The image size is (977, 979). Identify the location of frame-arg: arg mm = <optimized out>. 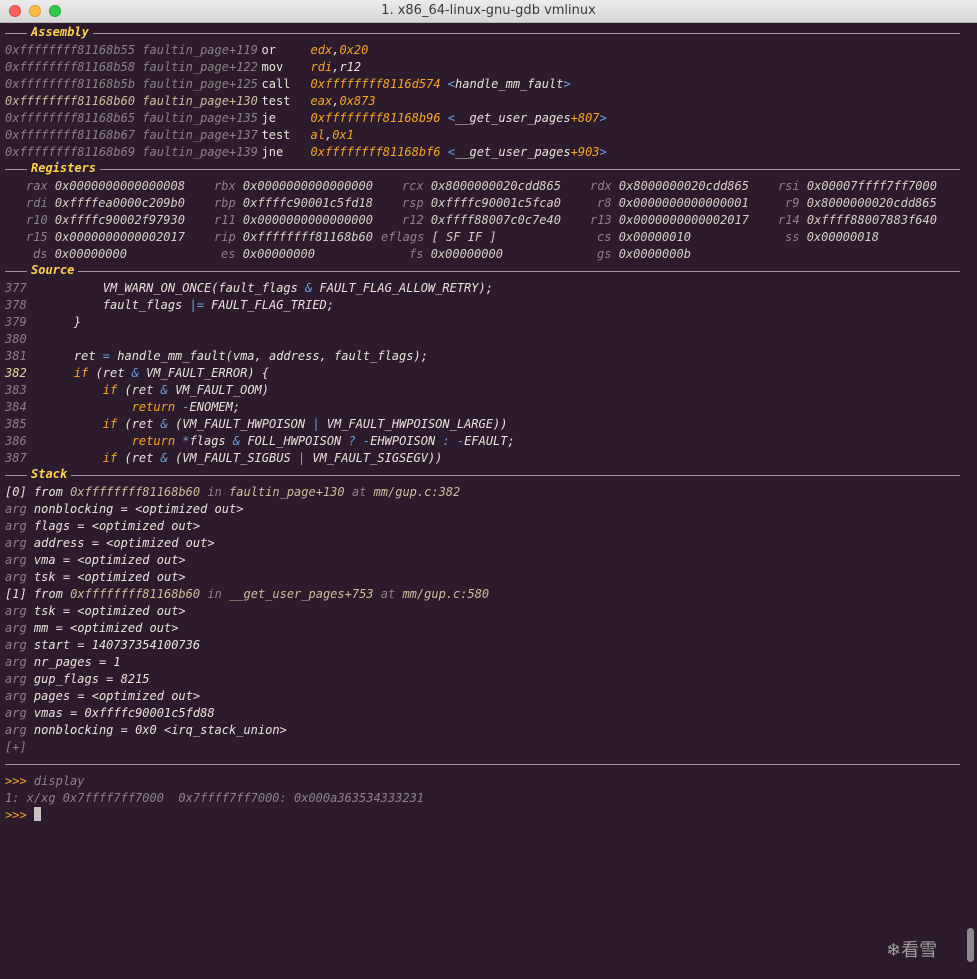
(482, 628).